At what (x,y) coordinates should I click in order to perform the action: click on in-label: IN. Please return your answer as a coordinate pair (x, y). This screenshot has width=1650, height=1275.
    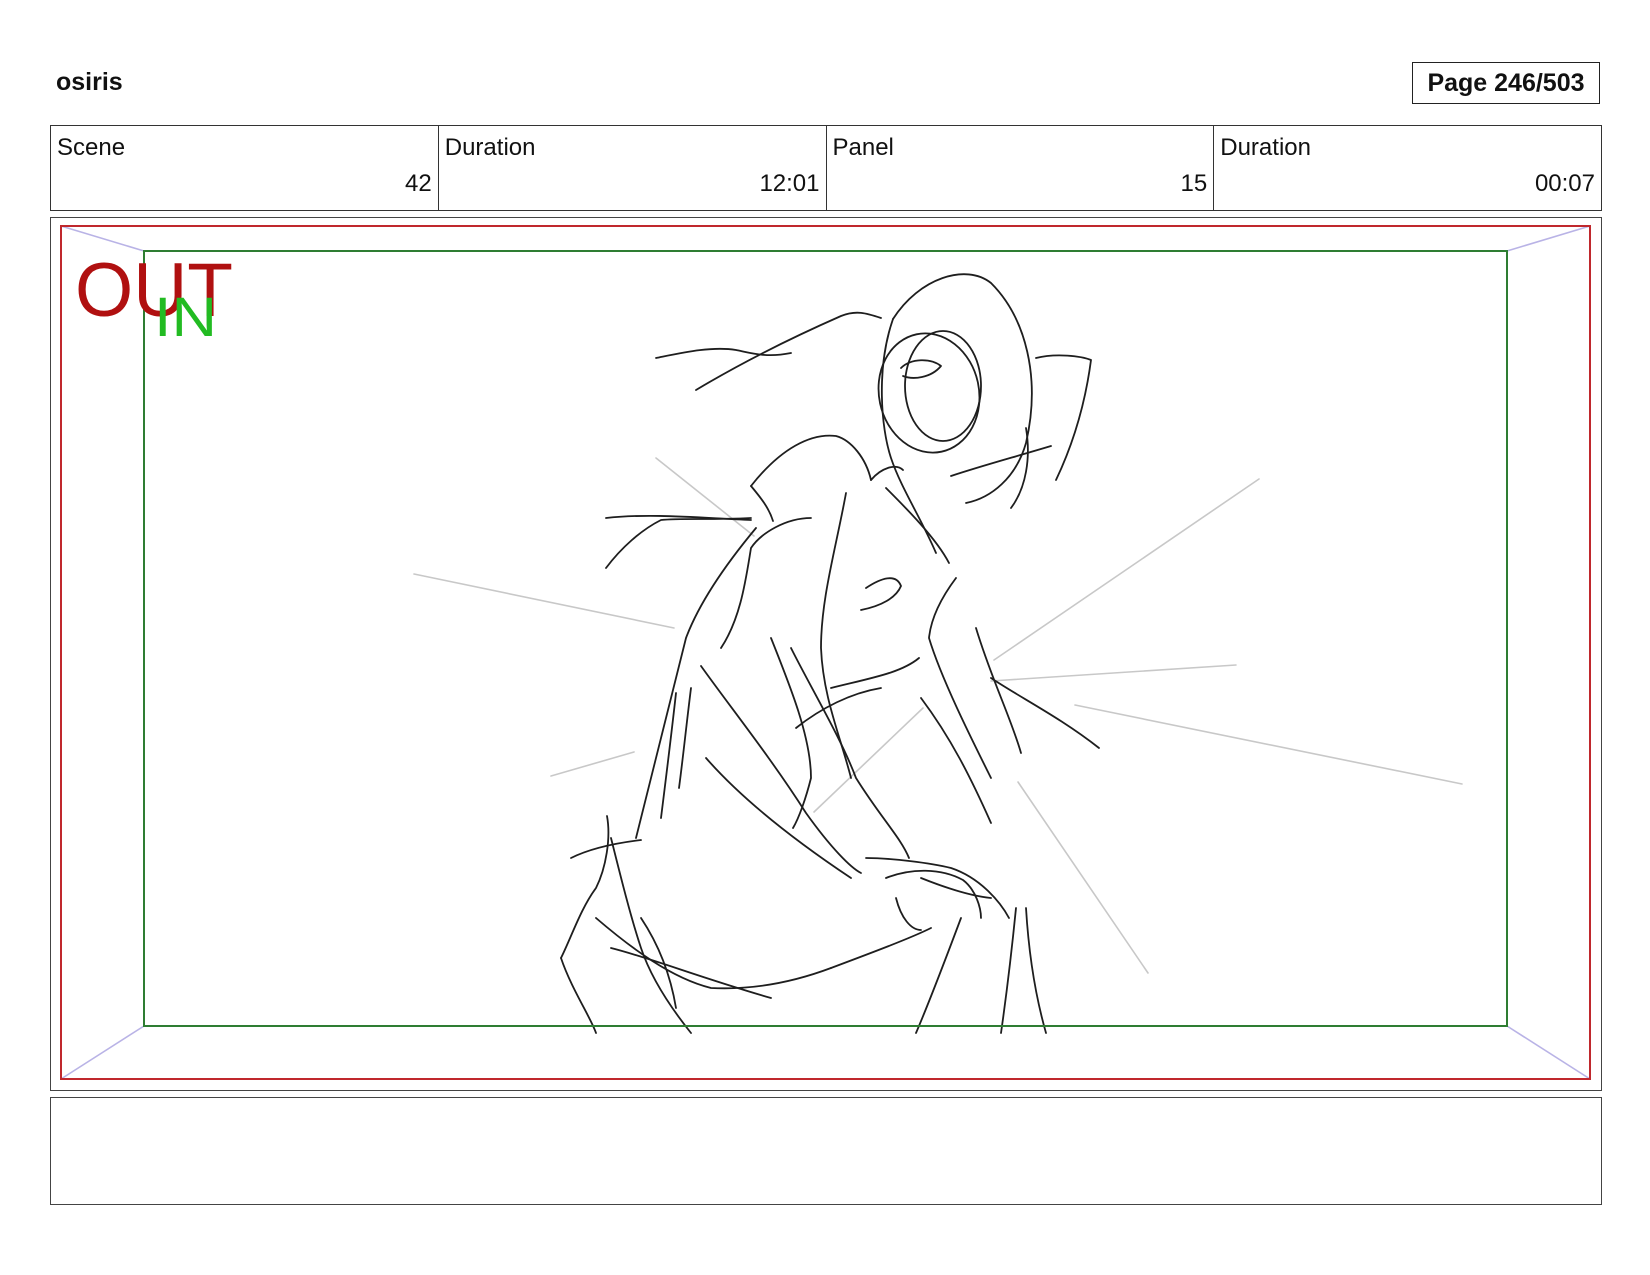
    Looking at the image, I should click on (185, 316).